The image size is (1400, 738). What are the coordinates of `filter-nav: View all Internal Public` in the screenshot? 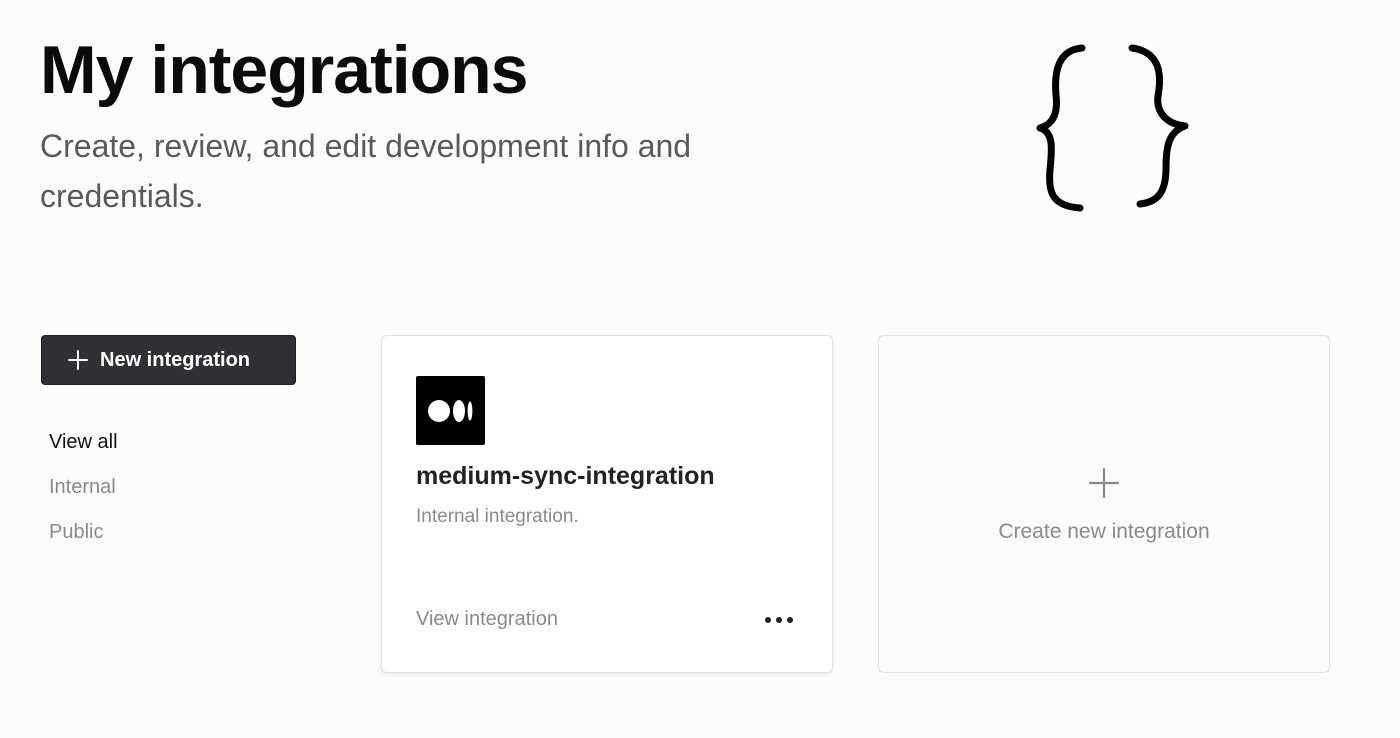 It's located at (83, 487).